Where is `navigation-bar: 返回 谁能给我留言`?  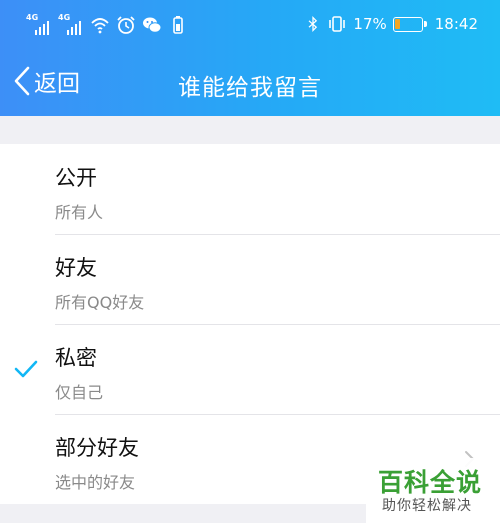
navigation-bar: 返回 谁能给我留言 is located at coordinates (250, 81).